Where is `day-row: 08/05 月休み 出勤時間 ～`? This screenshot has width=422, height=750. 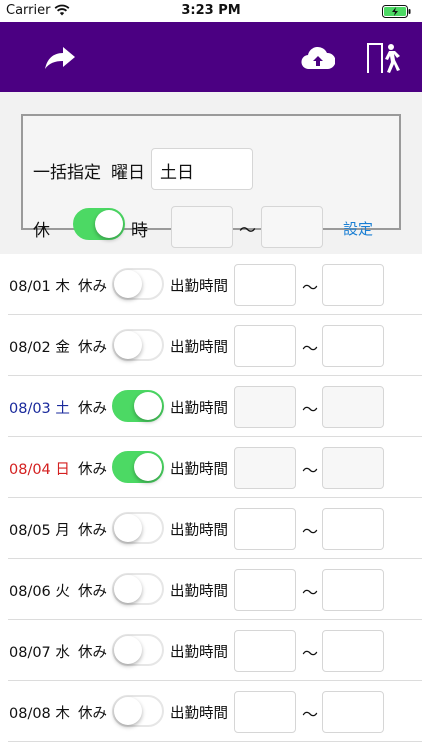 day-row: 08/05 月休み 出勤時間 ～ is located at coordinates (211, 528).